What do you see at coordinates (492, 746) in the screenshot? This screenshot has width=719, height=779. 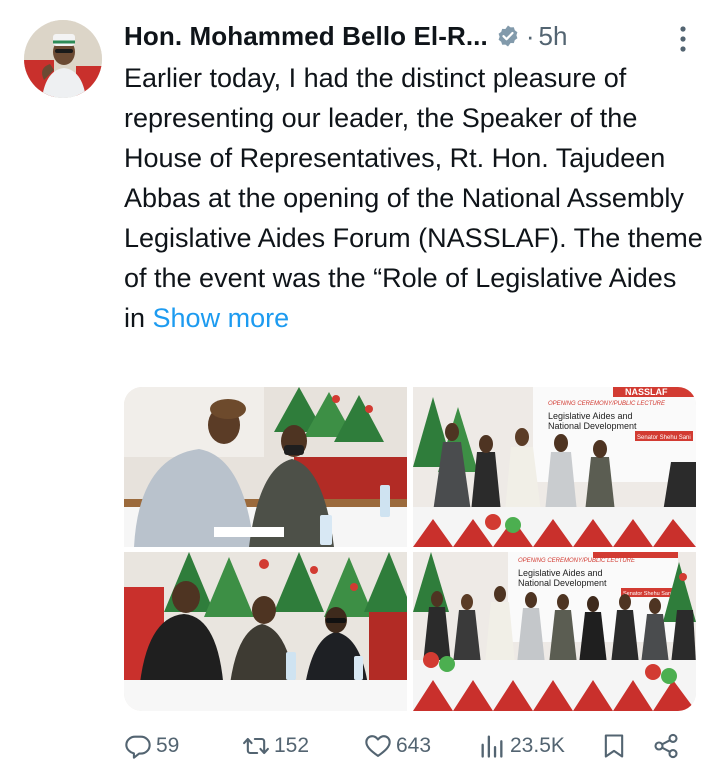 I see `views-chart-icon` at bounding box center [492, 746].